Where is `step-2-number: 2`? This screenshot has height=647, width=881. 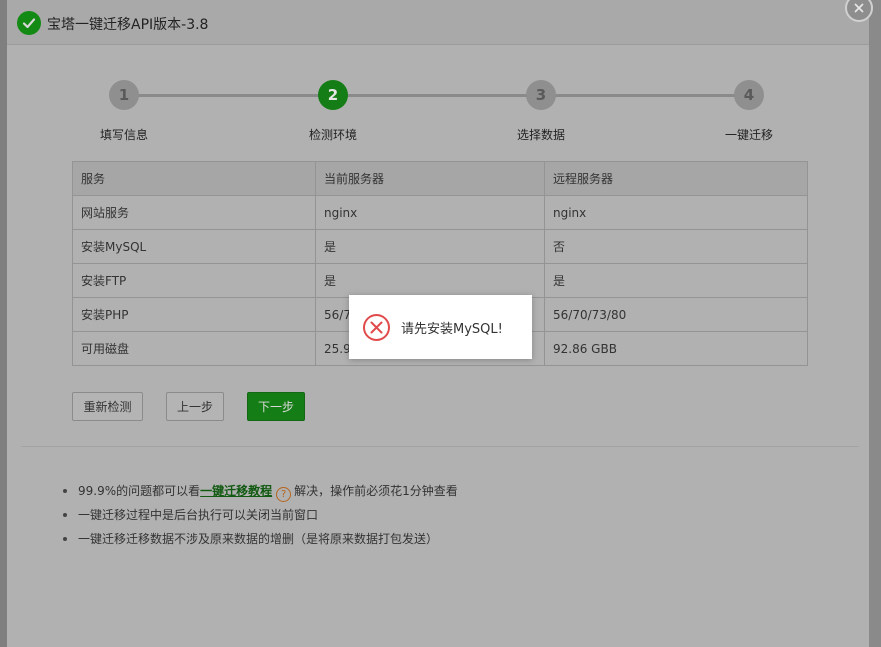 step-2-number: 2 is located at coordinates (333, 95).